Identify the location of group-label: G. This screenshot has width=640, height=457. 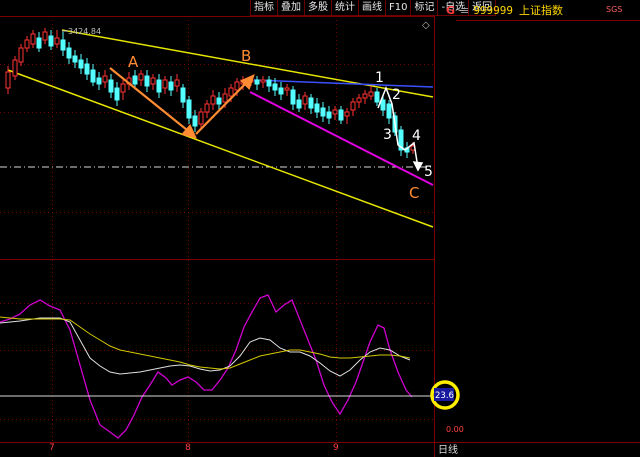
(451, 10).